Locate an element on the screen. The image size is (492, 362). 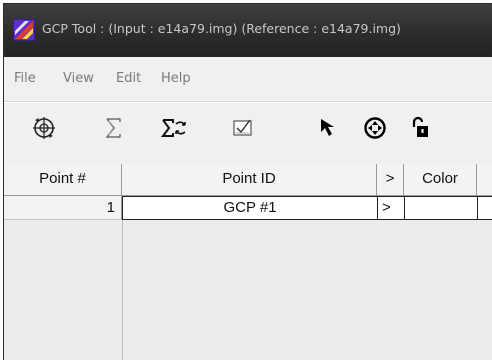
pointer-select-button is located at coordinates (329, 128).